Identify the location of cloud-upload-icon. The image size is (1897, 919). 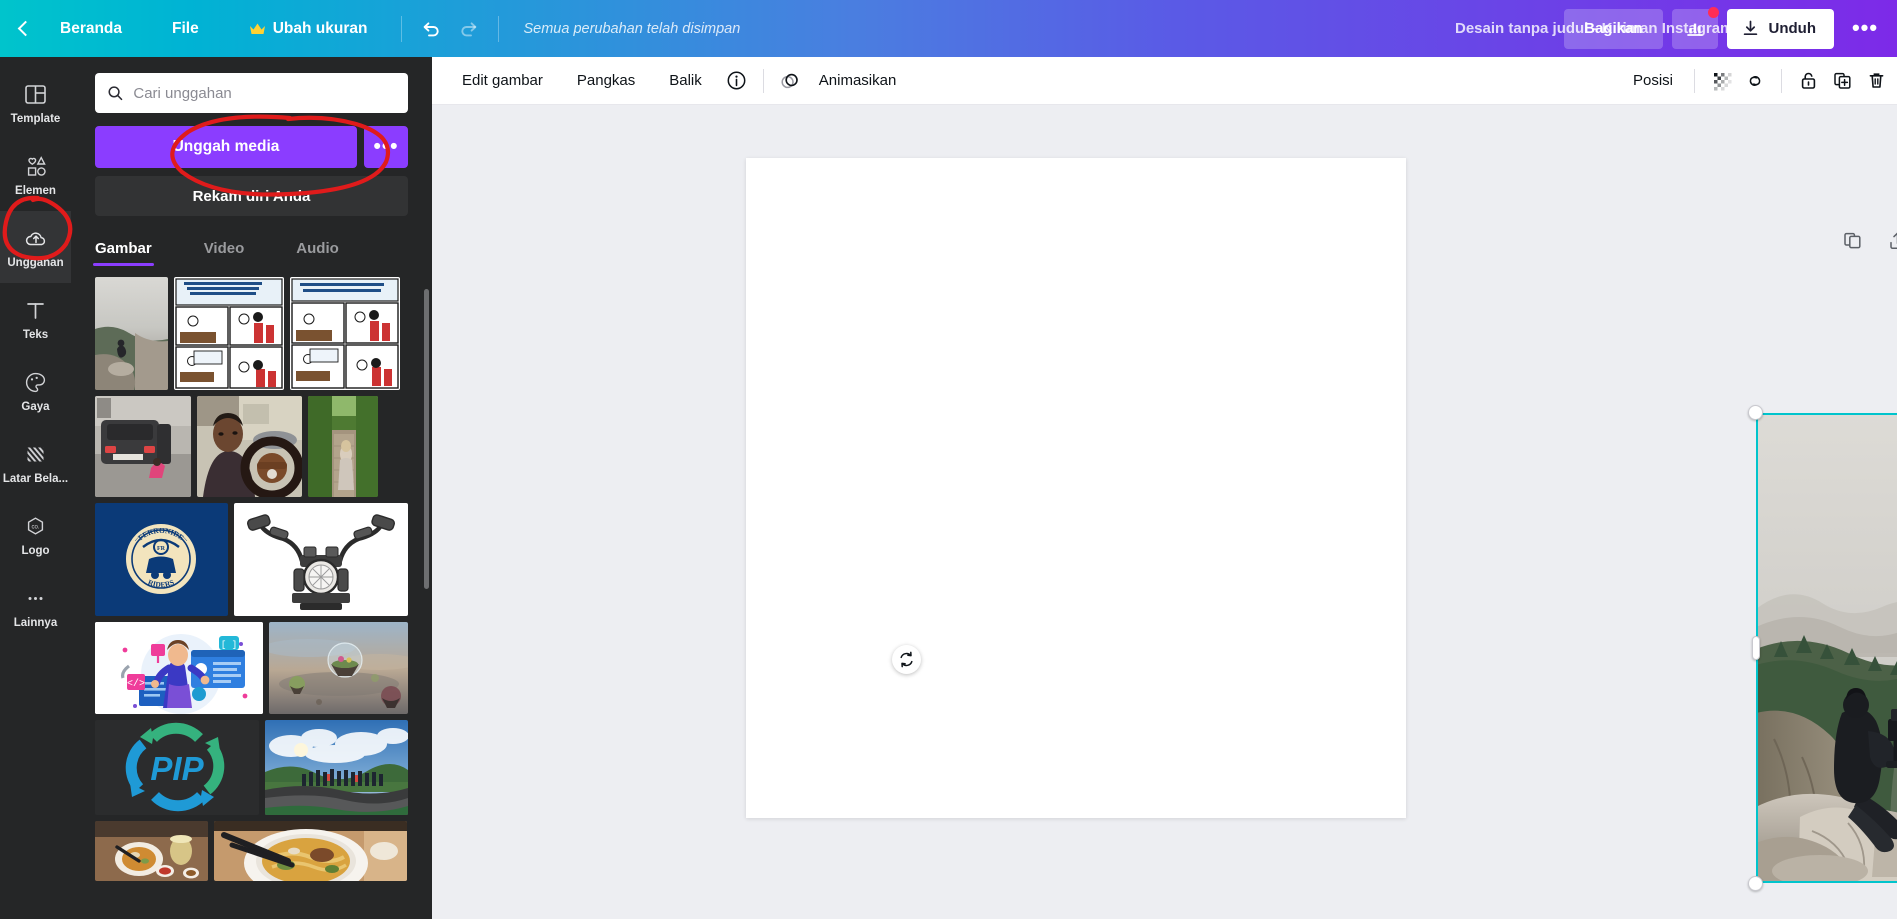
(36, 239).